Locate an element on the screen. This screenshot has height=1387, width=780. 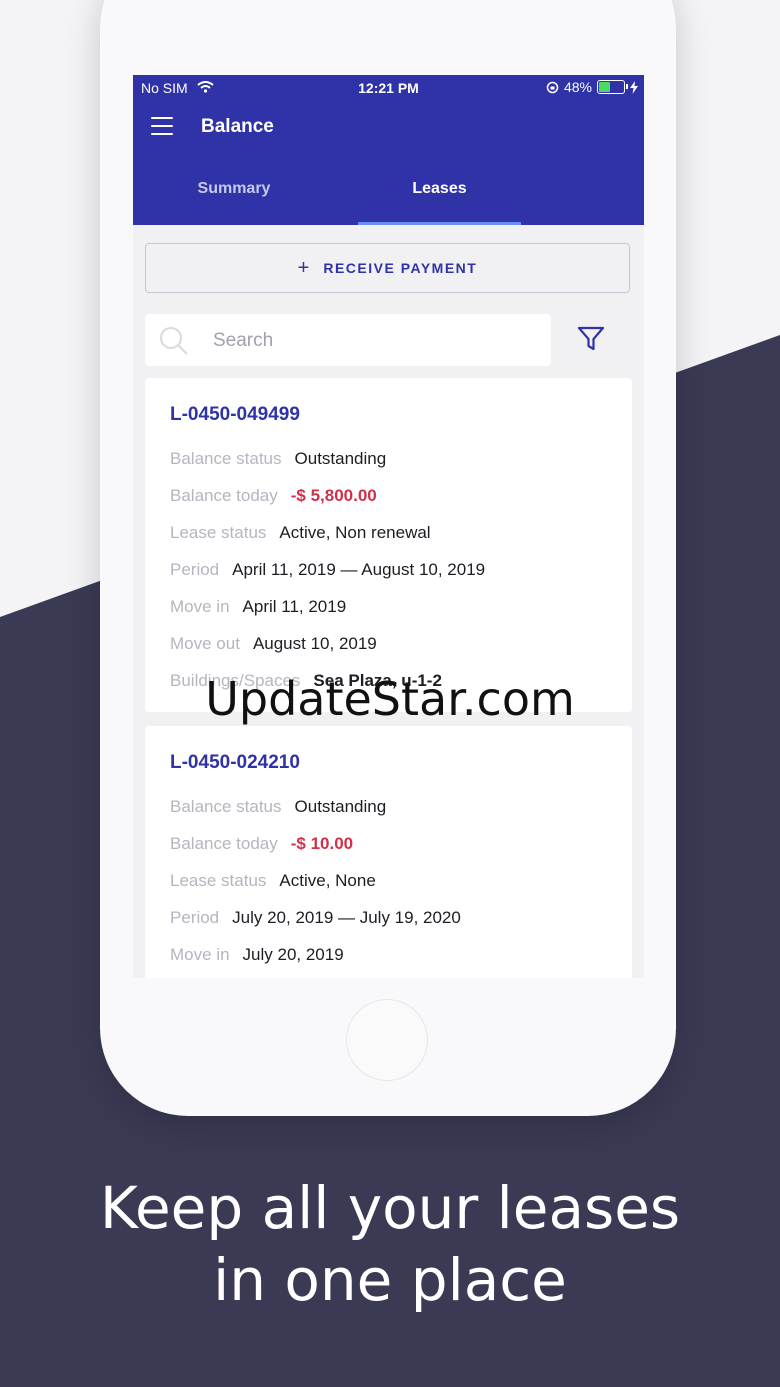
row-value: Active, None is located at coordinates (327, 880).